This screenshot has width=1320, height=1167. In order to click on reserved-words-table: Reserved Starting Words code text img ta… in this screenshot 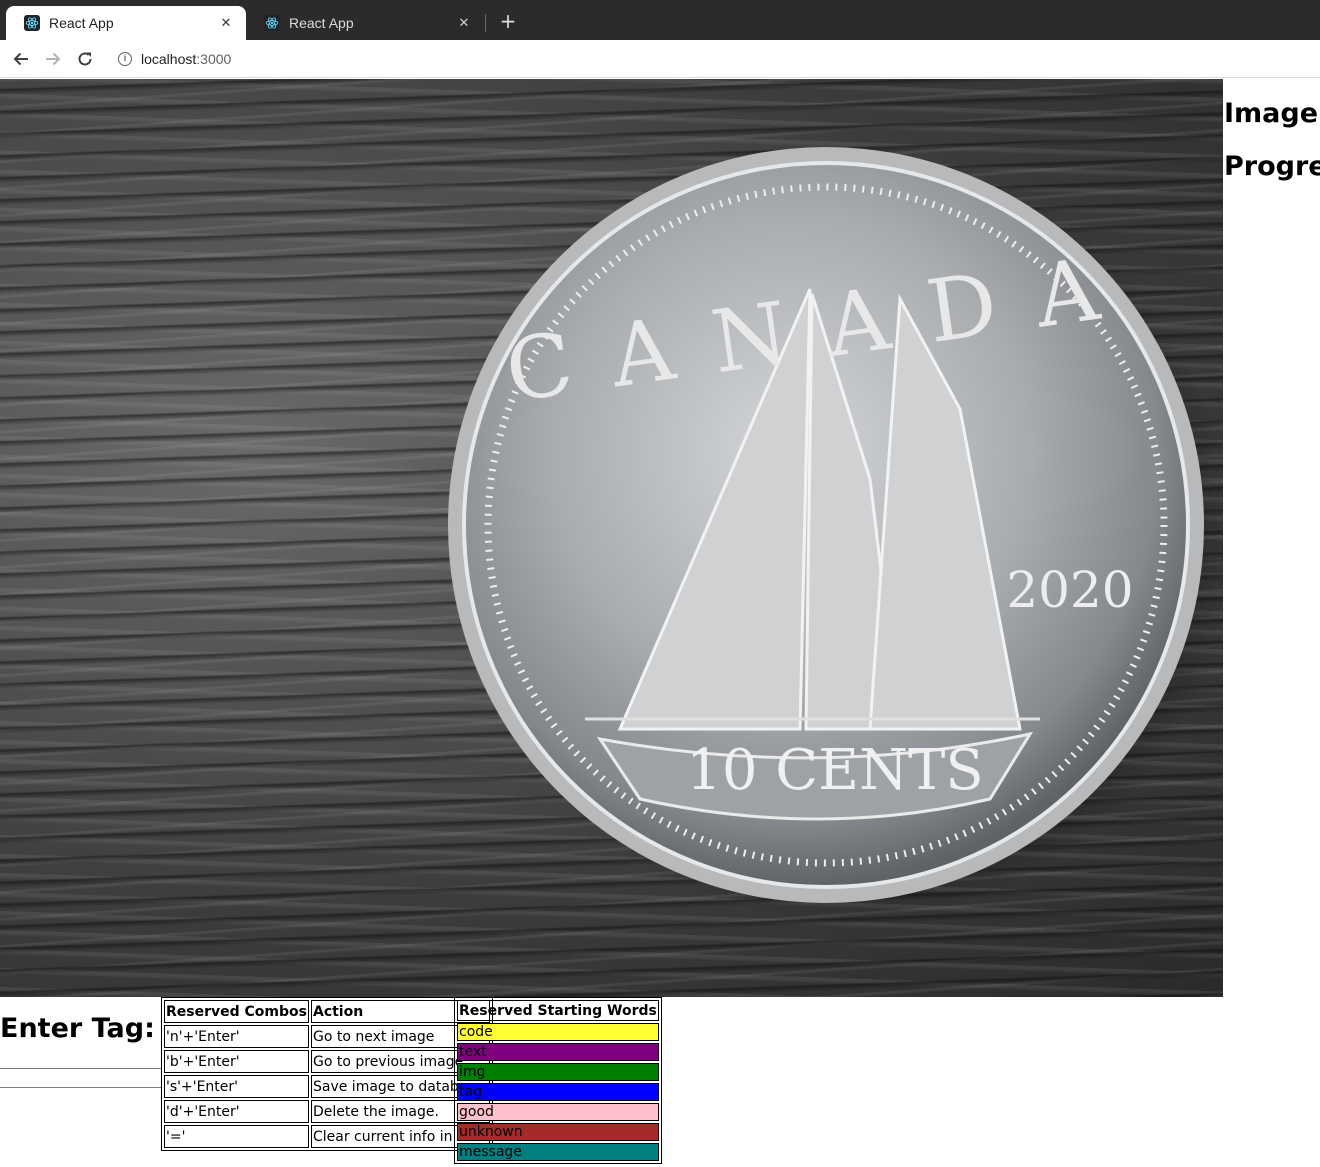, I will do `click(558, 1080)`.